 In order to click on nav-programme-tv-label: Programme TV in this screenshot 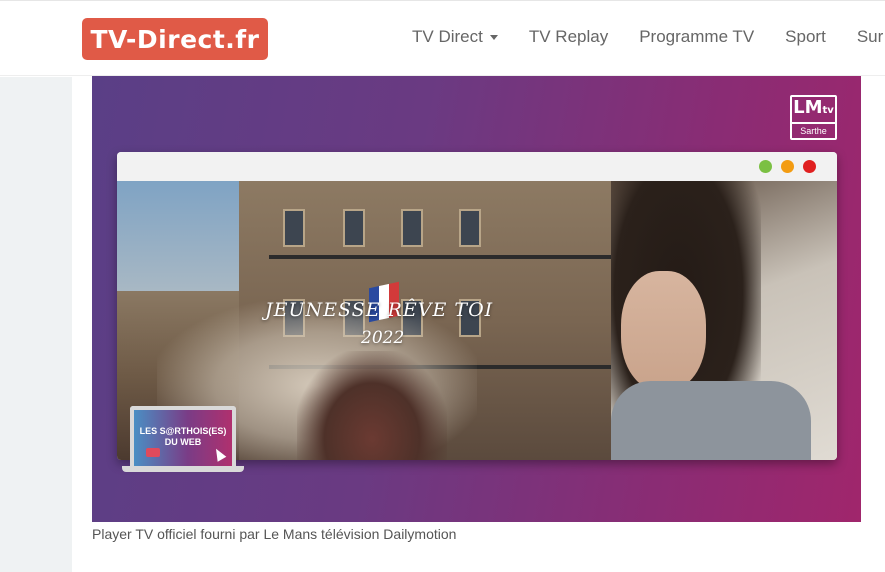, I will do `click(697, 36)`.